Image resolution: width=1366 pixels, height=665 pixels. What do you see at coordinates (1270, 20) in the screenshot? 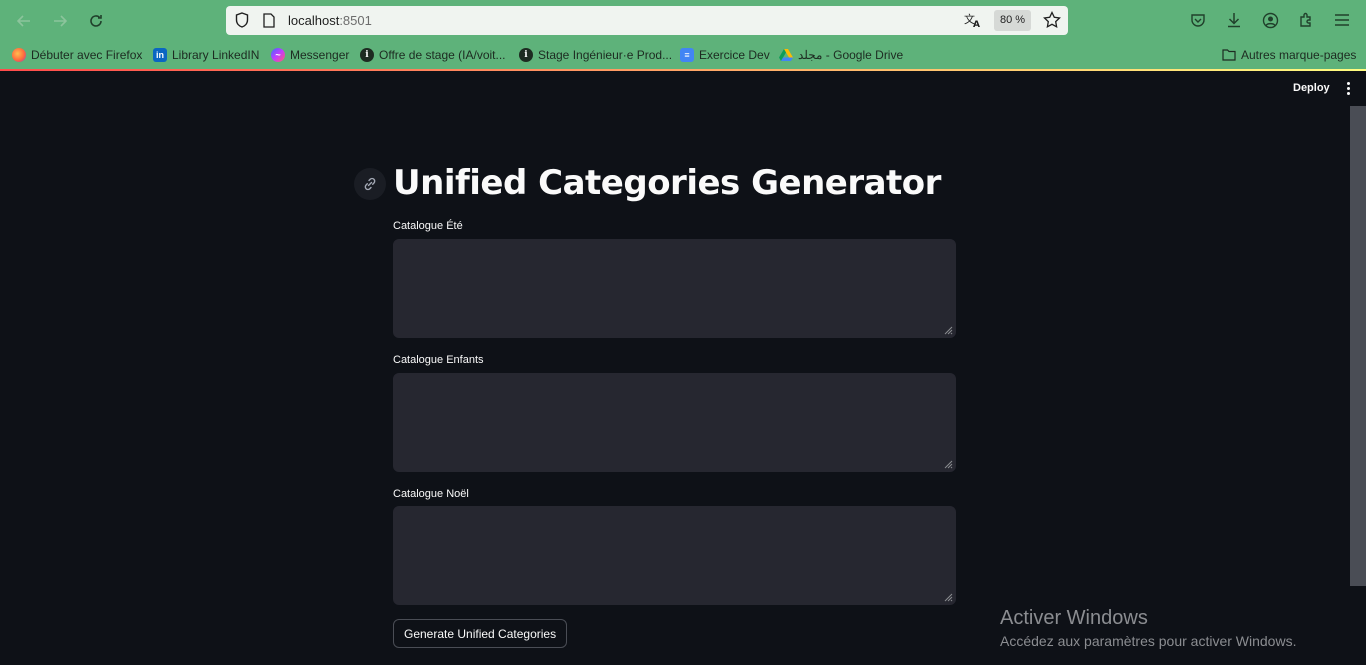
I see `account-icon` at bounding box center [1270, 20].